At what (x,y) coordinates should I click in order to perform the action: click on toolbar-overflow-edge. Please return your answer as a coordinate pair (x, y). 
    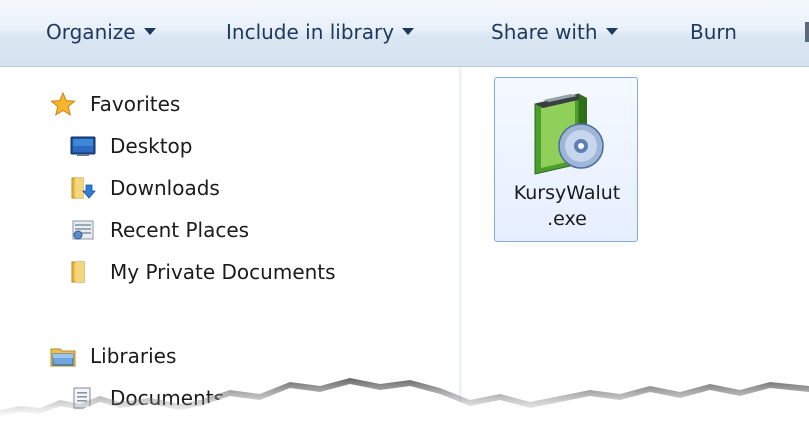
    Looking at the image, I should click on (807, 32).